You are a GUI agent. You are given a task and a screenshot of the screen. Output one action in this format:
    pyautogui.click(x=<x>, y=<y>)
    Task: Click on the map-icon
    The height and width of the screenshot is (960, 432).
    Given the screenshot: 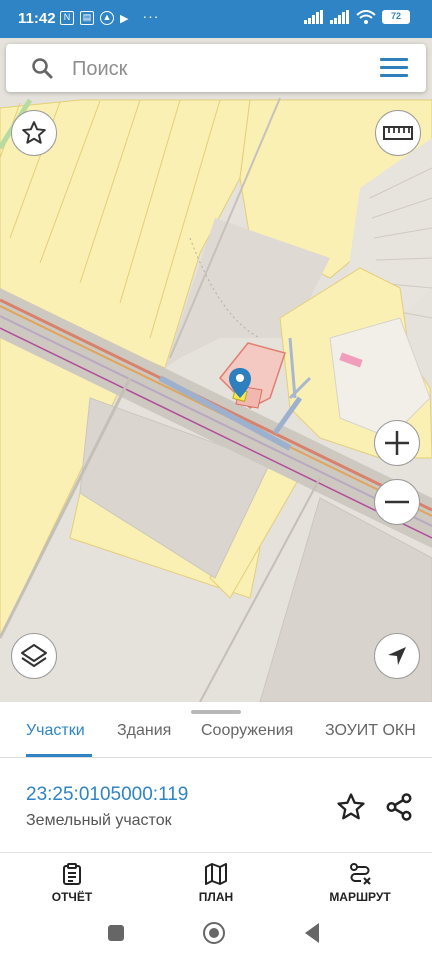 What is the action you would take?
    pyautogui.click(x=216, y=874)
    